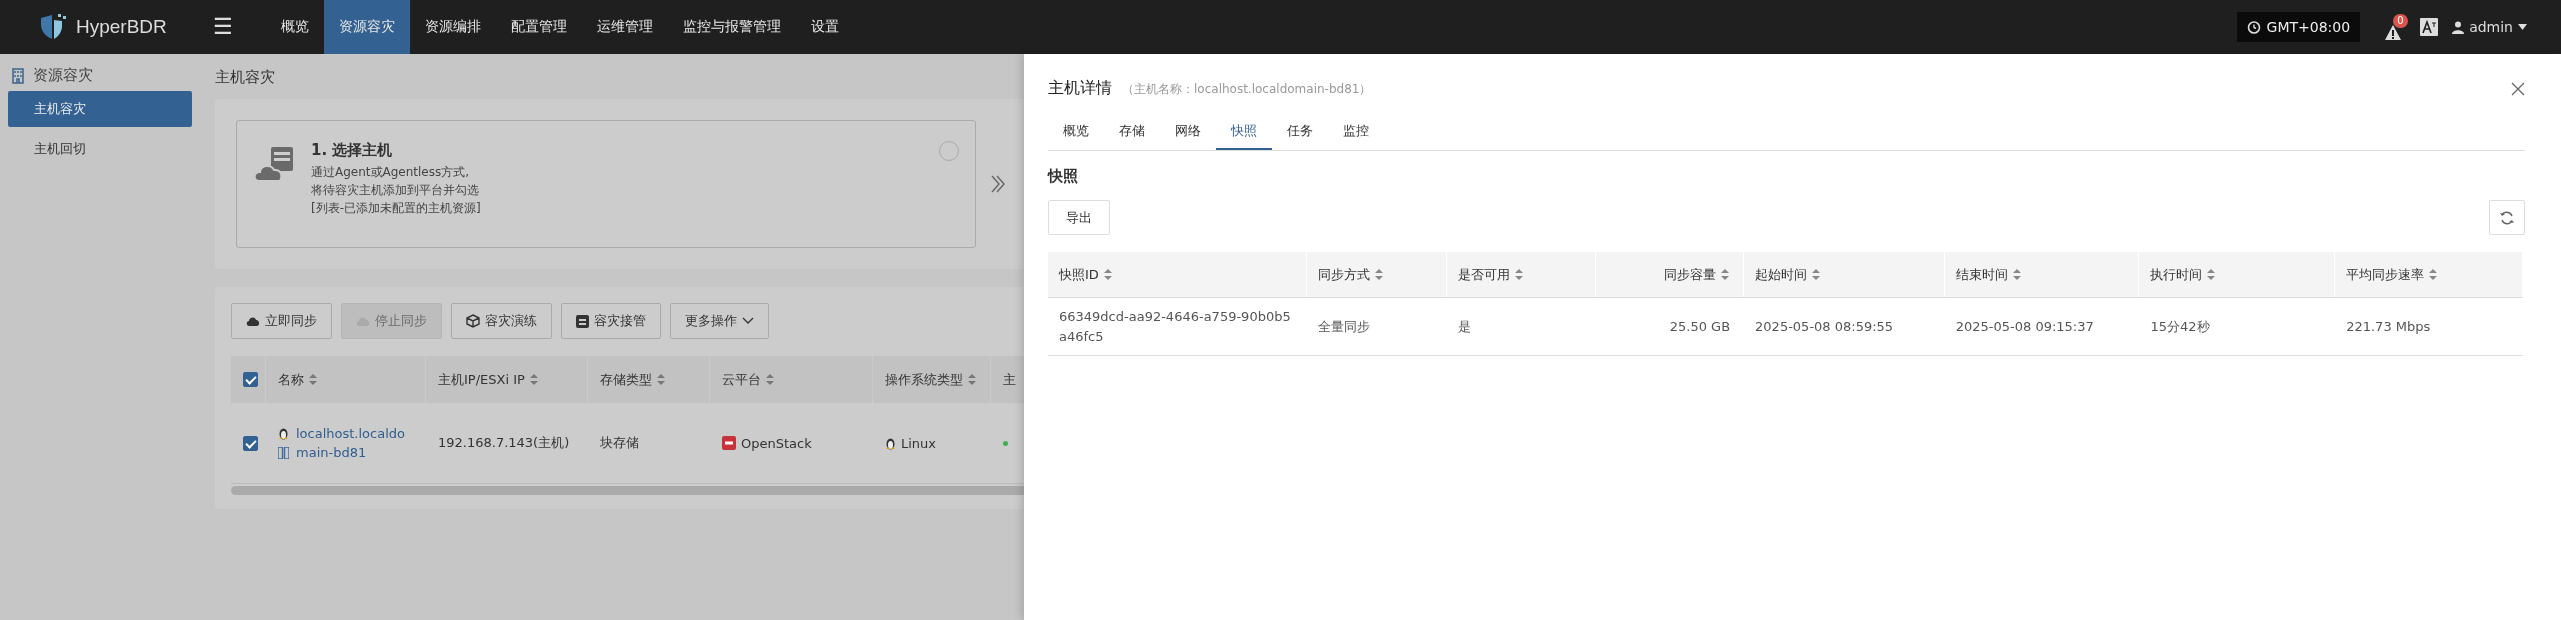 This screenshot has width=2561, height=620. I want to click on action-button: 立即同步, so click(281, 321).